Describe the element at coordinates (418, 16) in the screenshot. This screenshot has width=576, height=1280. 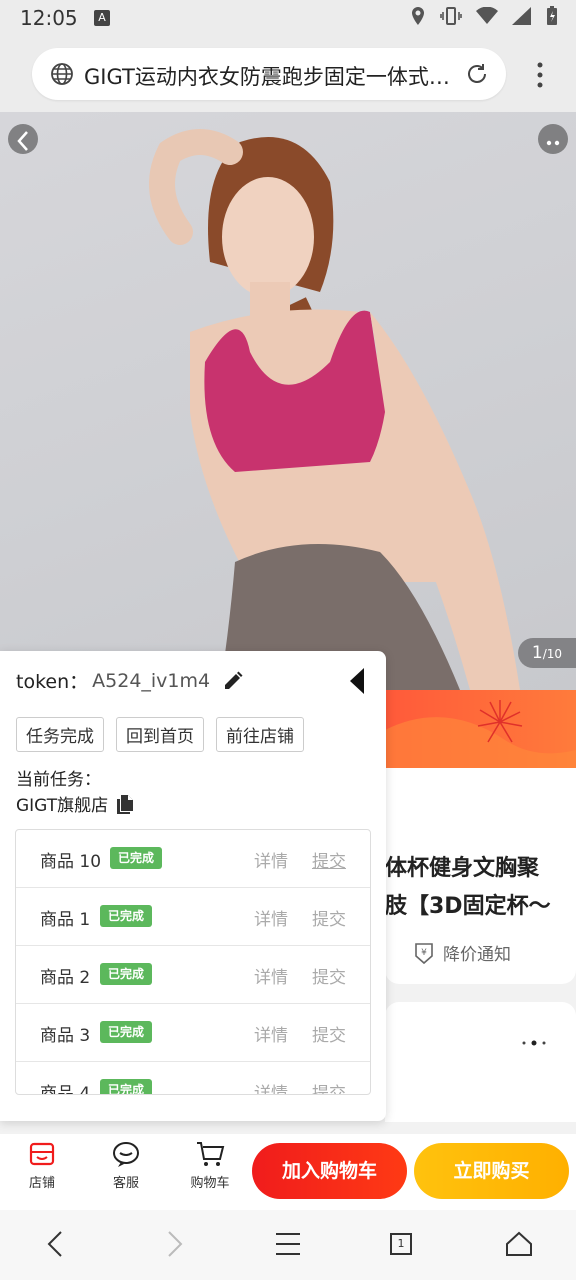
I see `location-icon` at that location.